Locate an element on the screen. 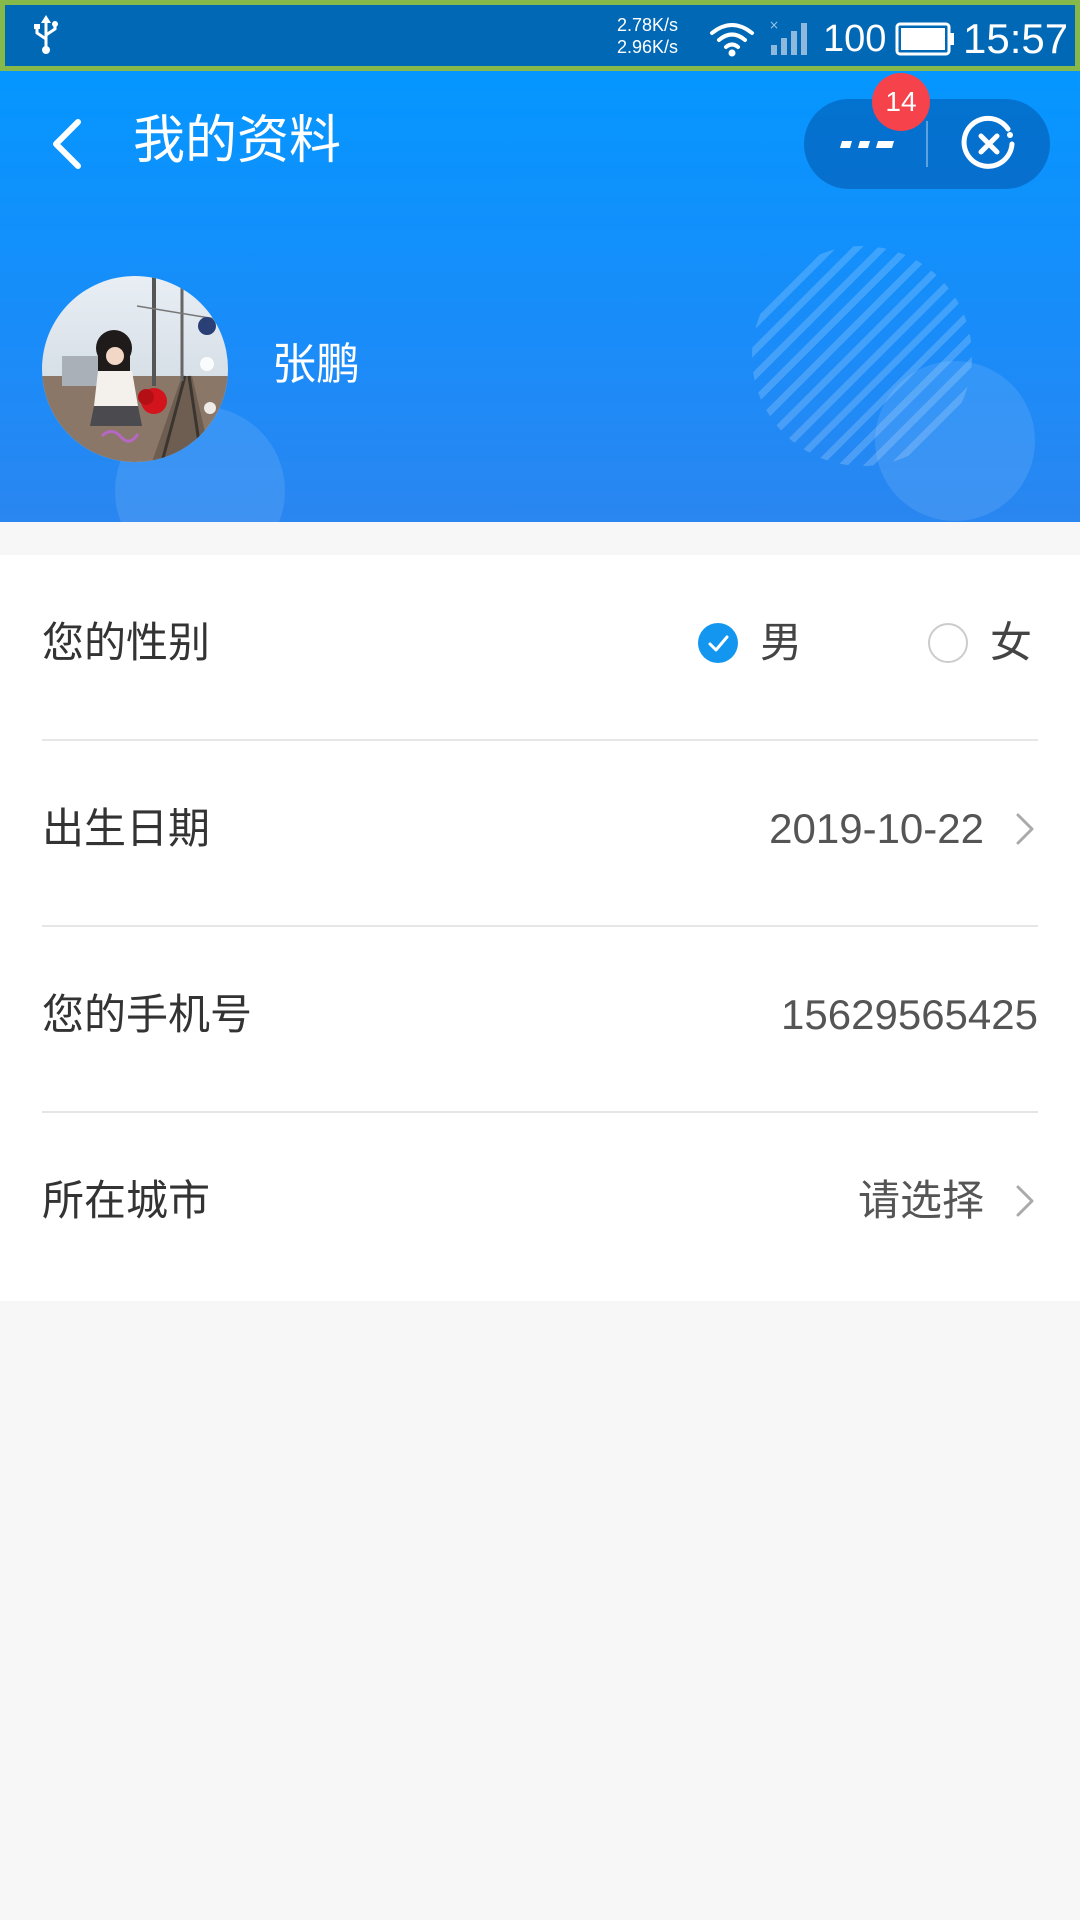  birth-date-value: 2019-10-22 is located at coordinates (876, 828).